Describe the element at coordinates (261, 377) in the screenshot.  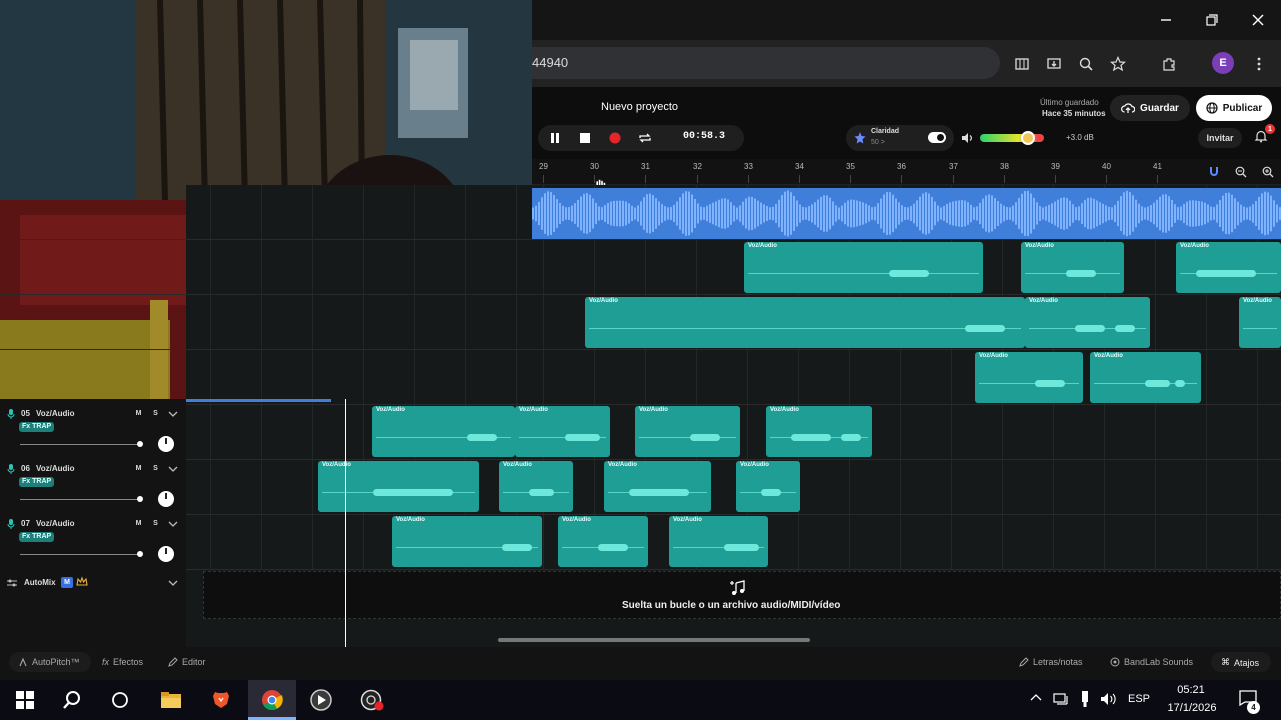
I see `grid-line` at that location.